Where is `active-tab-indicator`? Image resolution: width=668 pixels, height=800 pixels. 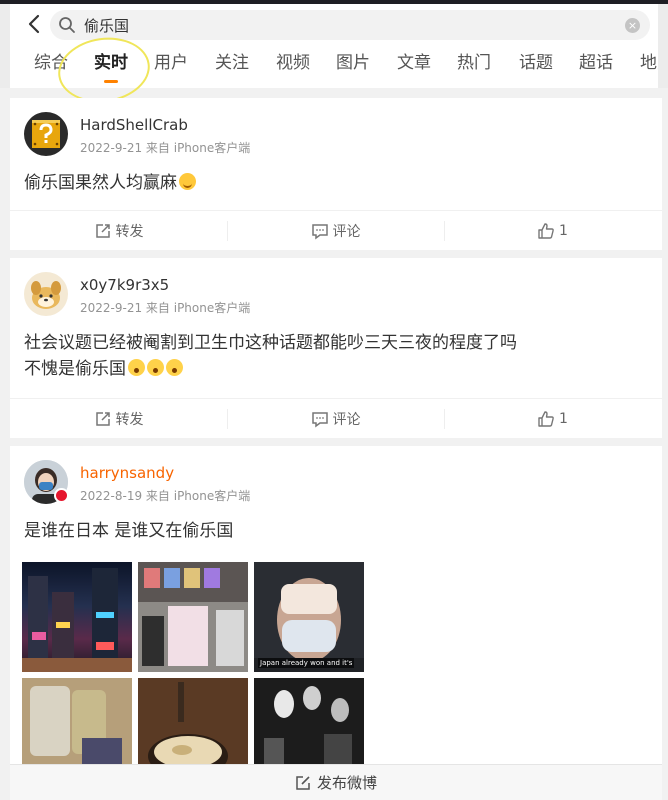 active-tab-indicator is located at coordinates (111, 81).